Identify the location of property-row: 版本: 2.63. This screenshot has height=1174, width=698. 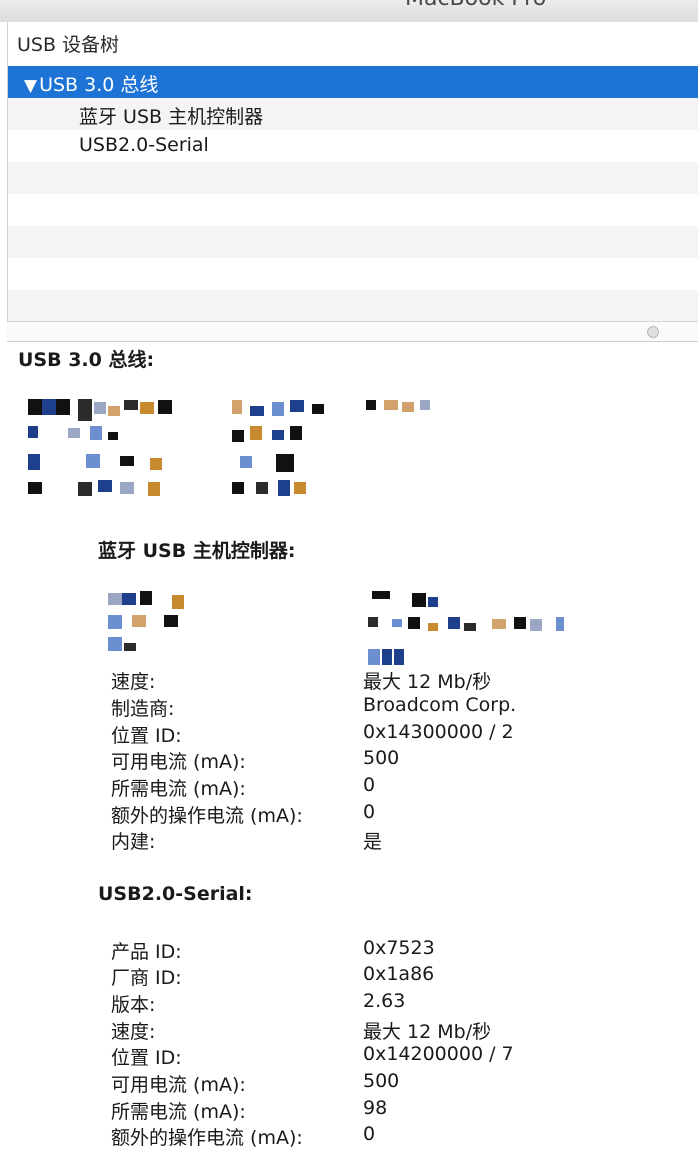
(258, 1003).